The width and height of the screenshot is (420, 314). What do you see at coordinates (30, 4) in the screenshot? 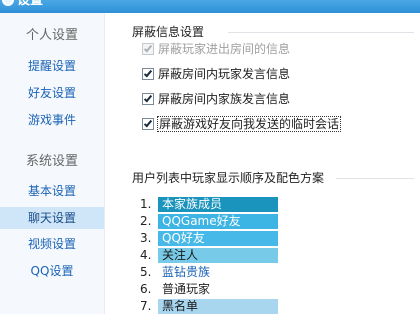
I see `window-title: 设置` at bounding box center [30, 4].